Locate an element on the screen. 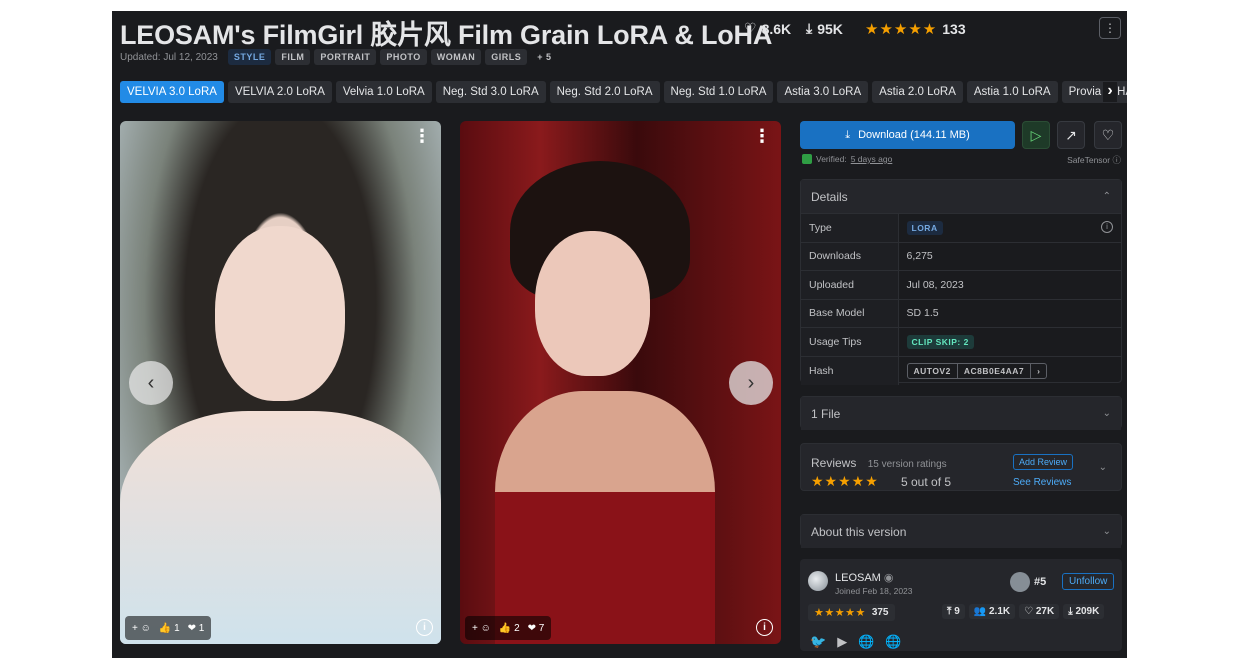 This screenshot has height=664, width=1240. rating-count: 133 is located at coordinates (954, 29).